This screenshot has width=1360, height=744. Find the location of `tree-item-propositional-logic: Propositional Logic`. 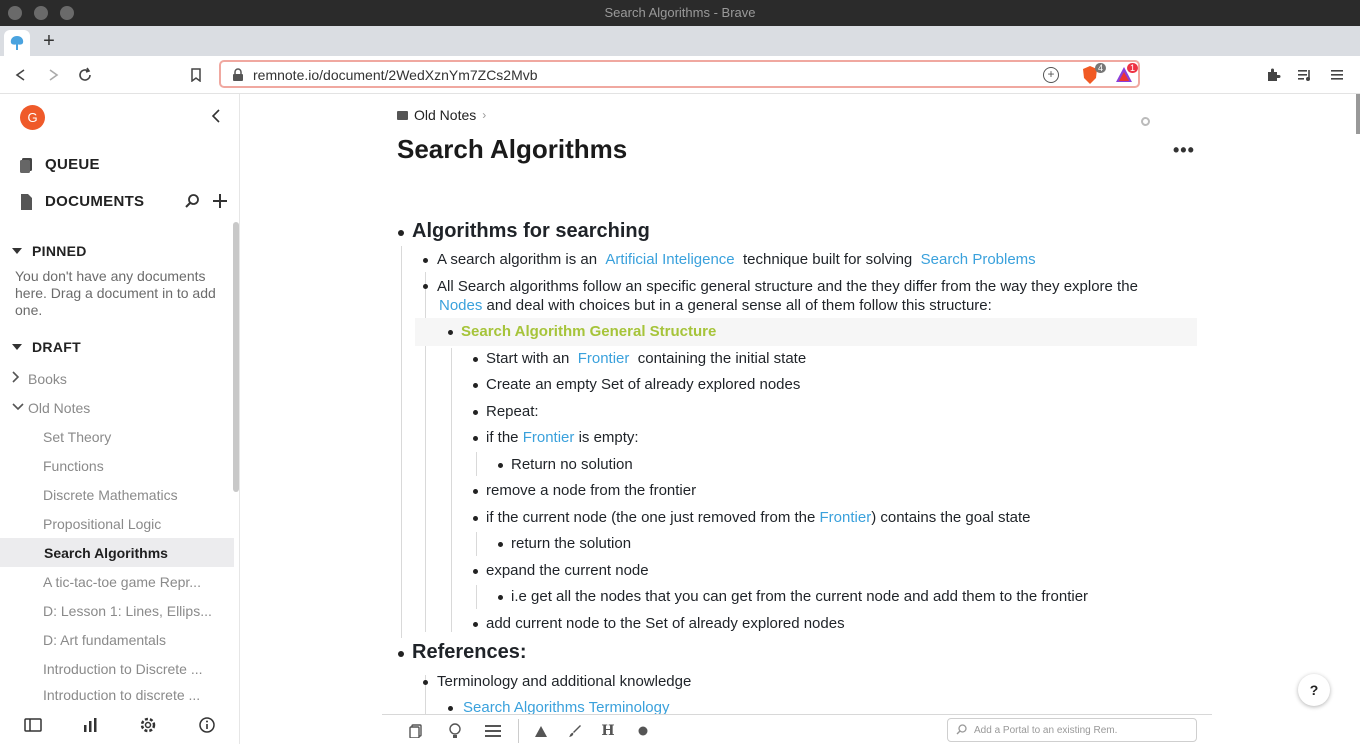

tree-item-propositional-logic: Propositional Logic is located at coordinates (117, 523).